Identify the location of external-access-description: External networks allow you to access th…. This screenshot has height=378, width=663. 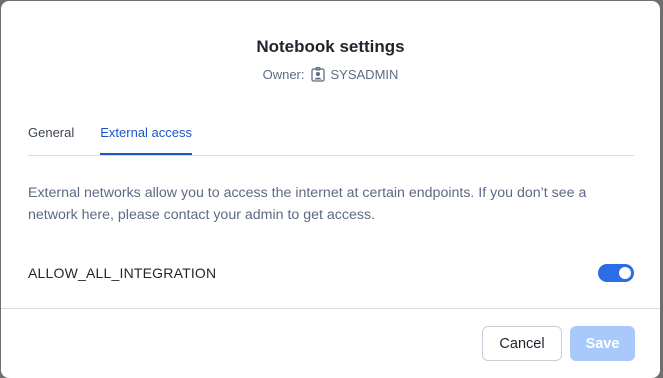
(307, 204).